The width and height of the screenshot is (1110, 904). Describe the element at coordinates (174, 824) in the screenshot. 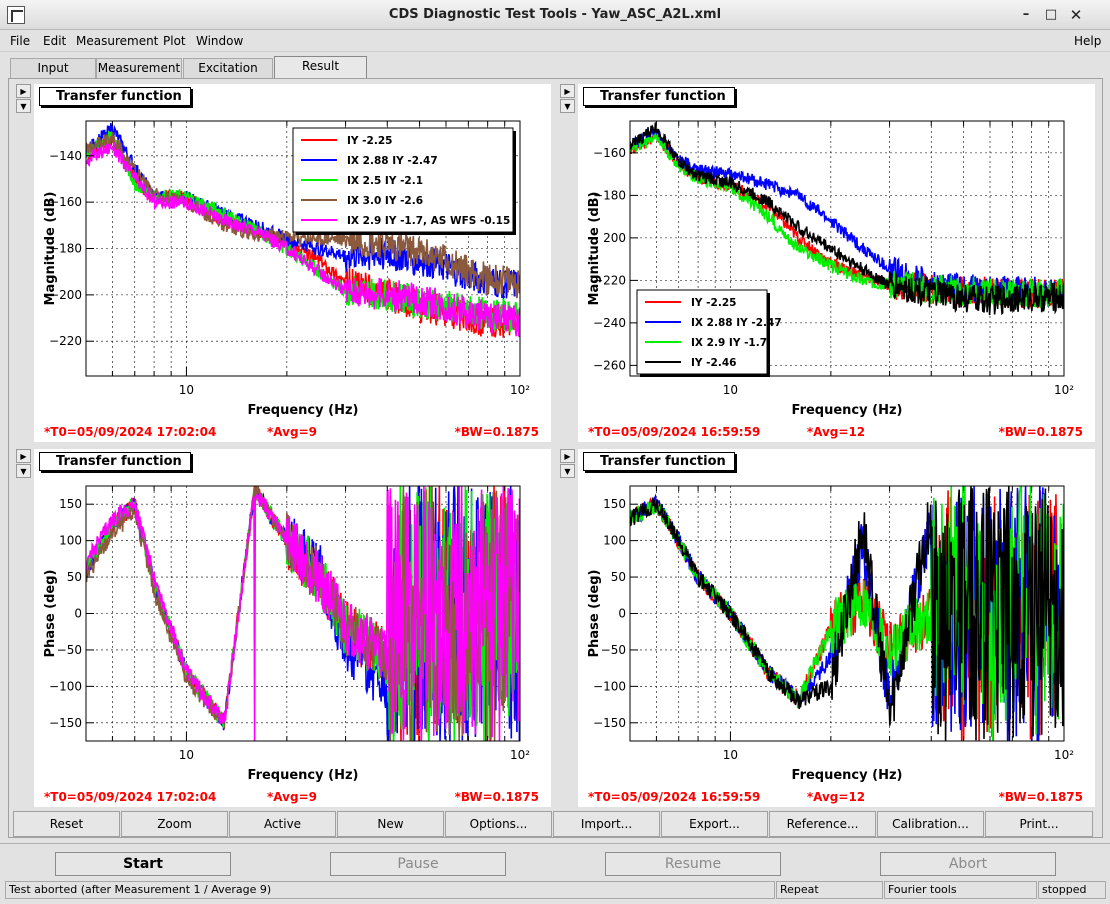

I see `zoom-button: Zoom` at that location.